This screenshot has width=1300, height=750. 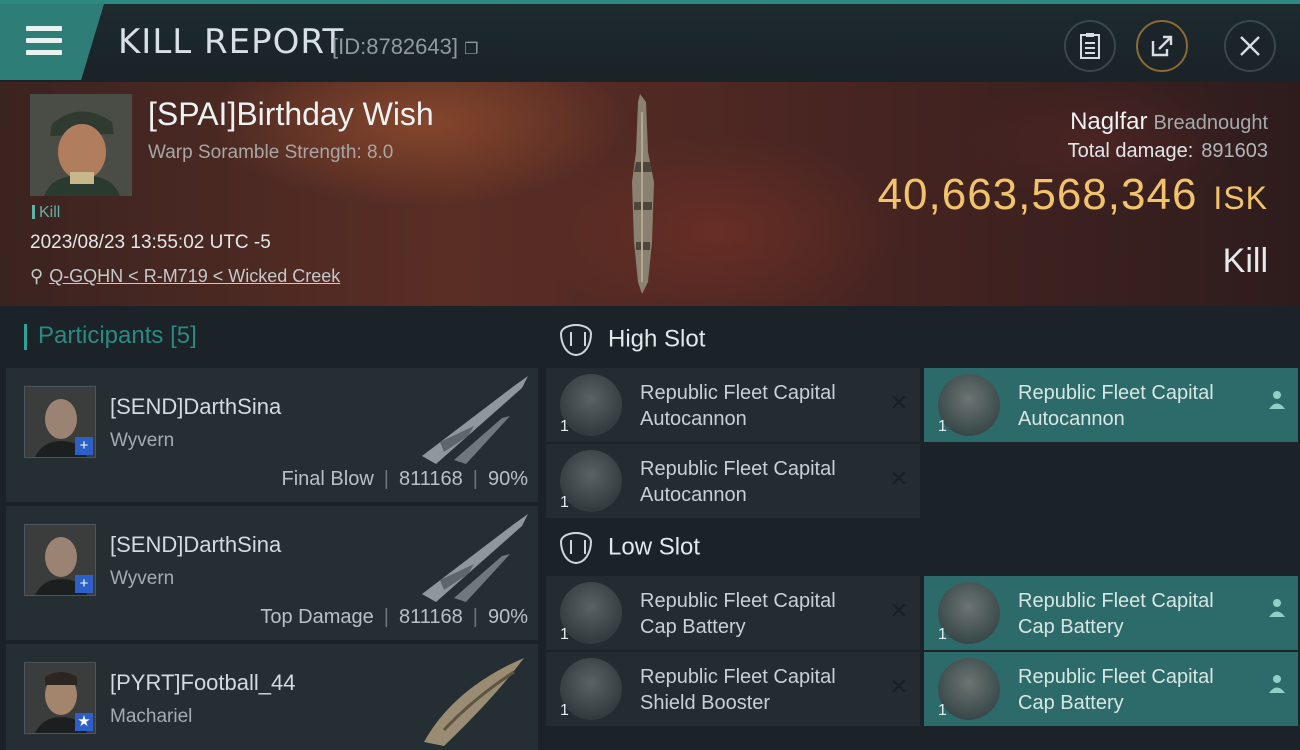 I want to click on top-bar: KILL REPORT [ID:8782643] ❐, so click(x=650, y=41).